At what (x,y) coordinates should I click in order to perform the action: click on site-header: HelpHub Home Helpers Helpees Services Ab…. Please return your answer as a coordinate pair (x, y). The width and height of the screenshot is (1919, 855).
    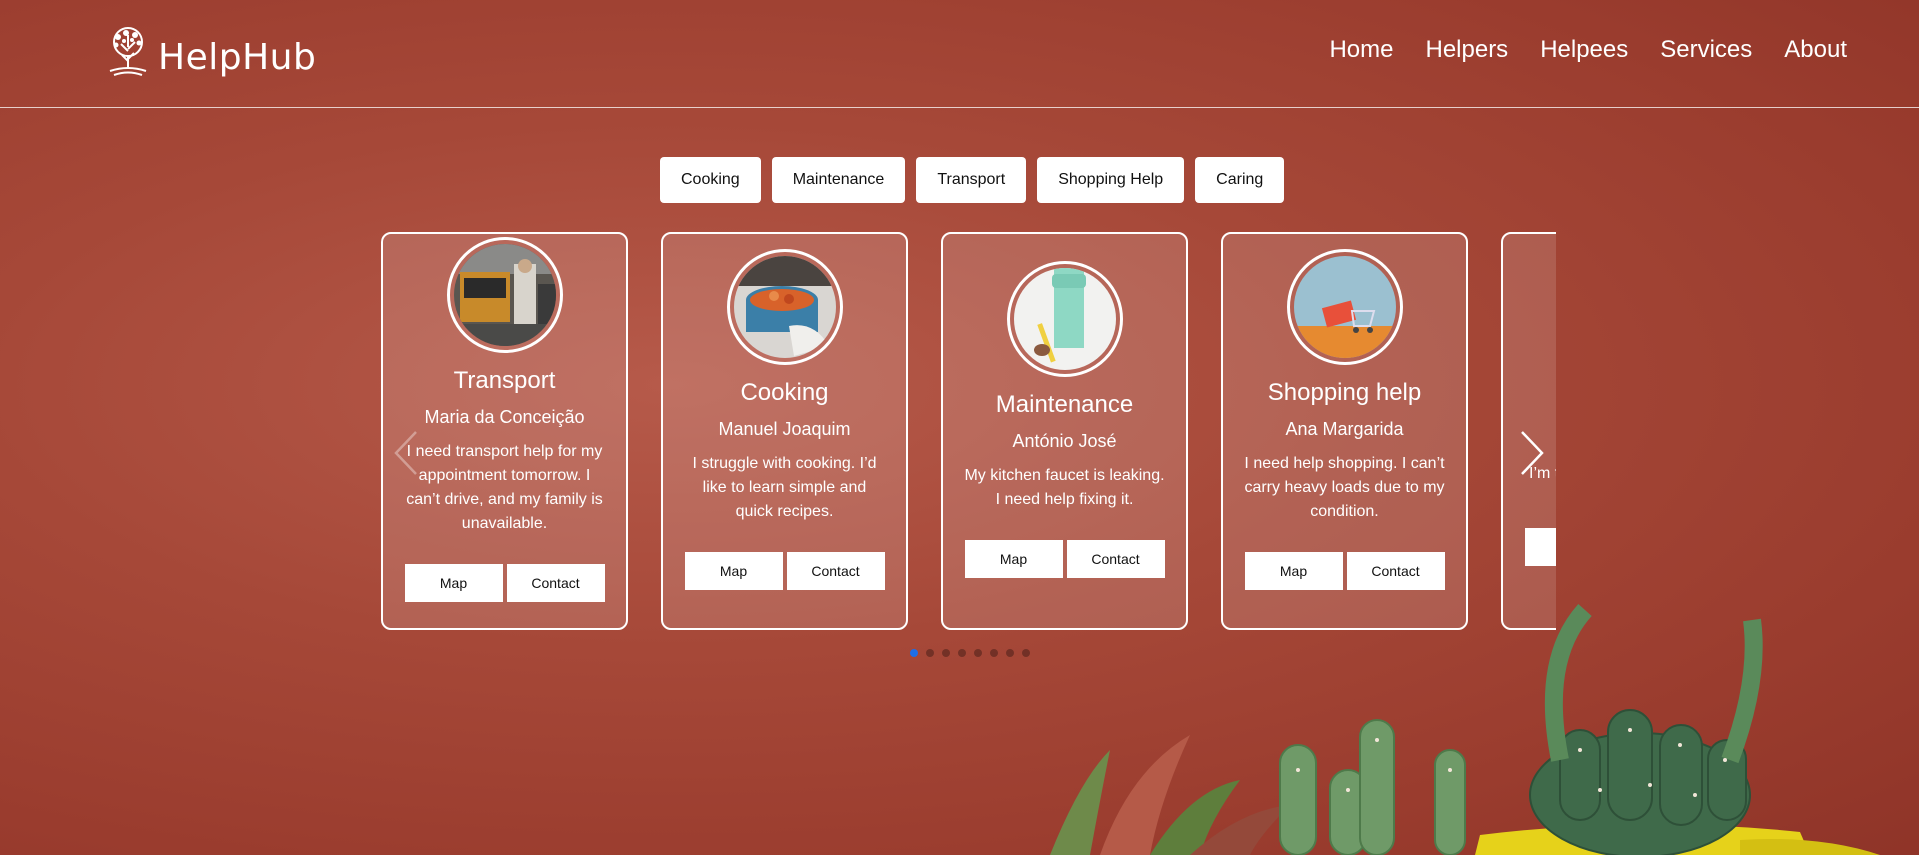
    Looking at the image, I should click on (959, 54).